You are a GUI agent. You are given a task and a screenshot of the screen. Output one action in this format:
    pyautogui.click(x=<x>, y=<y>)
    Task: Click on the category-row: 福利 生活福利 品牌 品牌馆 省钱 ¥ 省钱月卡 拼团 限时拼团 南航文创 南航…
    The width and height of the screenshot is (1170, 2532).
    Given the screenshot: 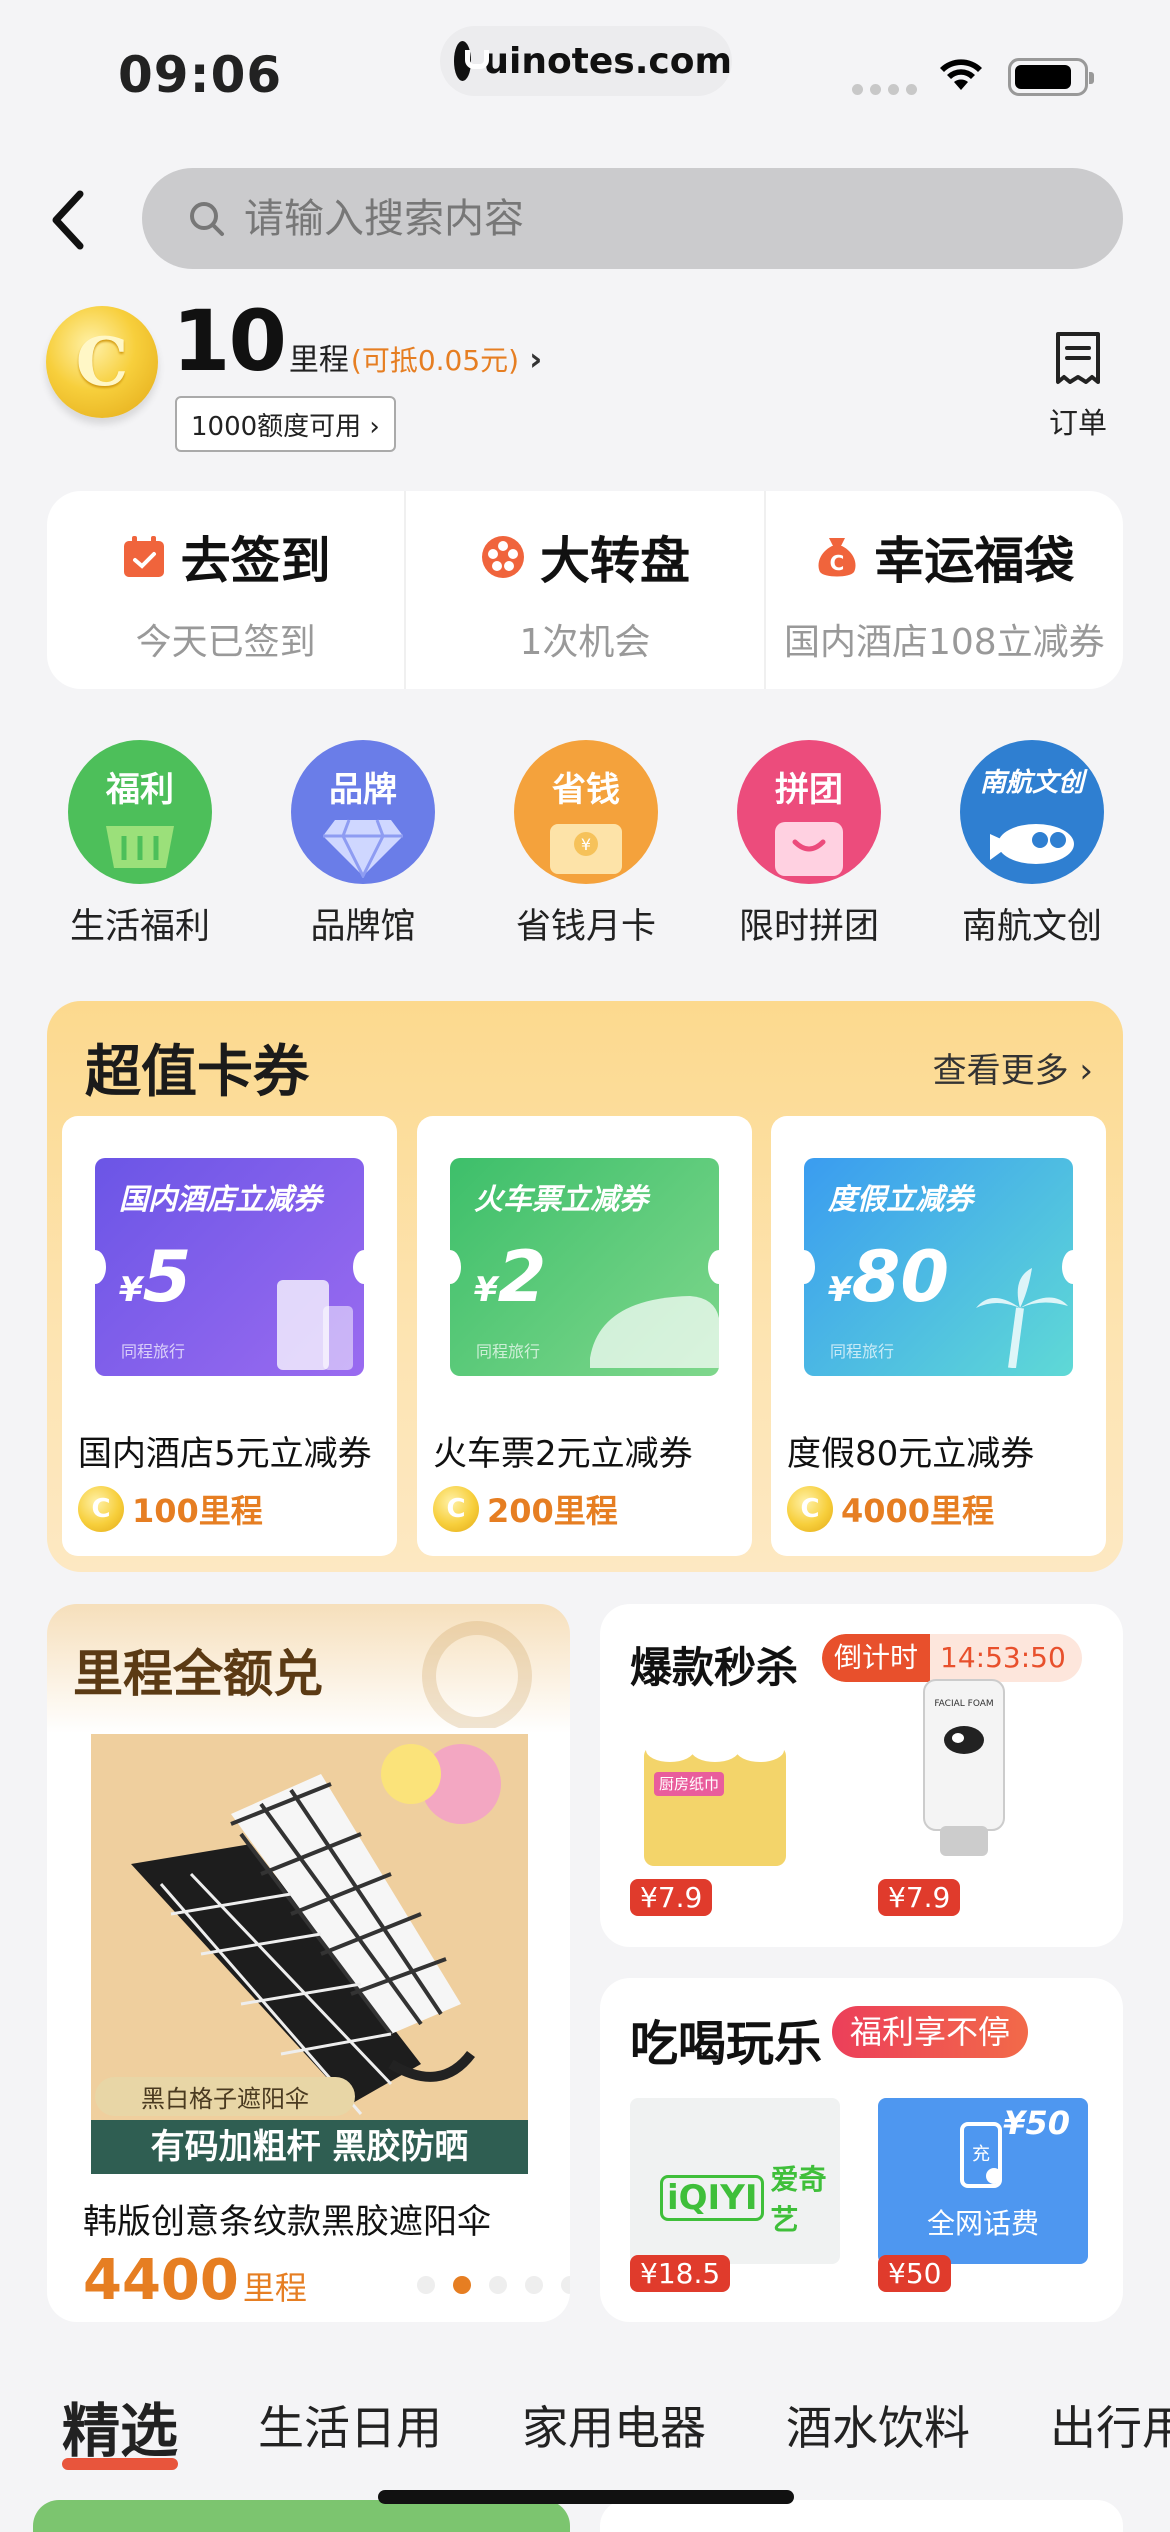 What is the action you would take?
    pyautogui.click(x=586, y=844)
    